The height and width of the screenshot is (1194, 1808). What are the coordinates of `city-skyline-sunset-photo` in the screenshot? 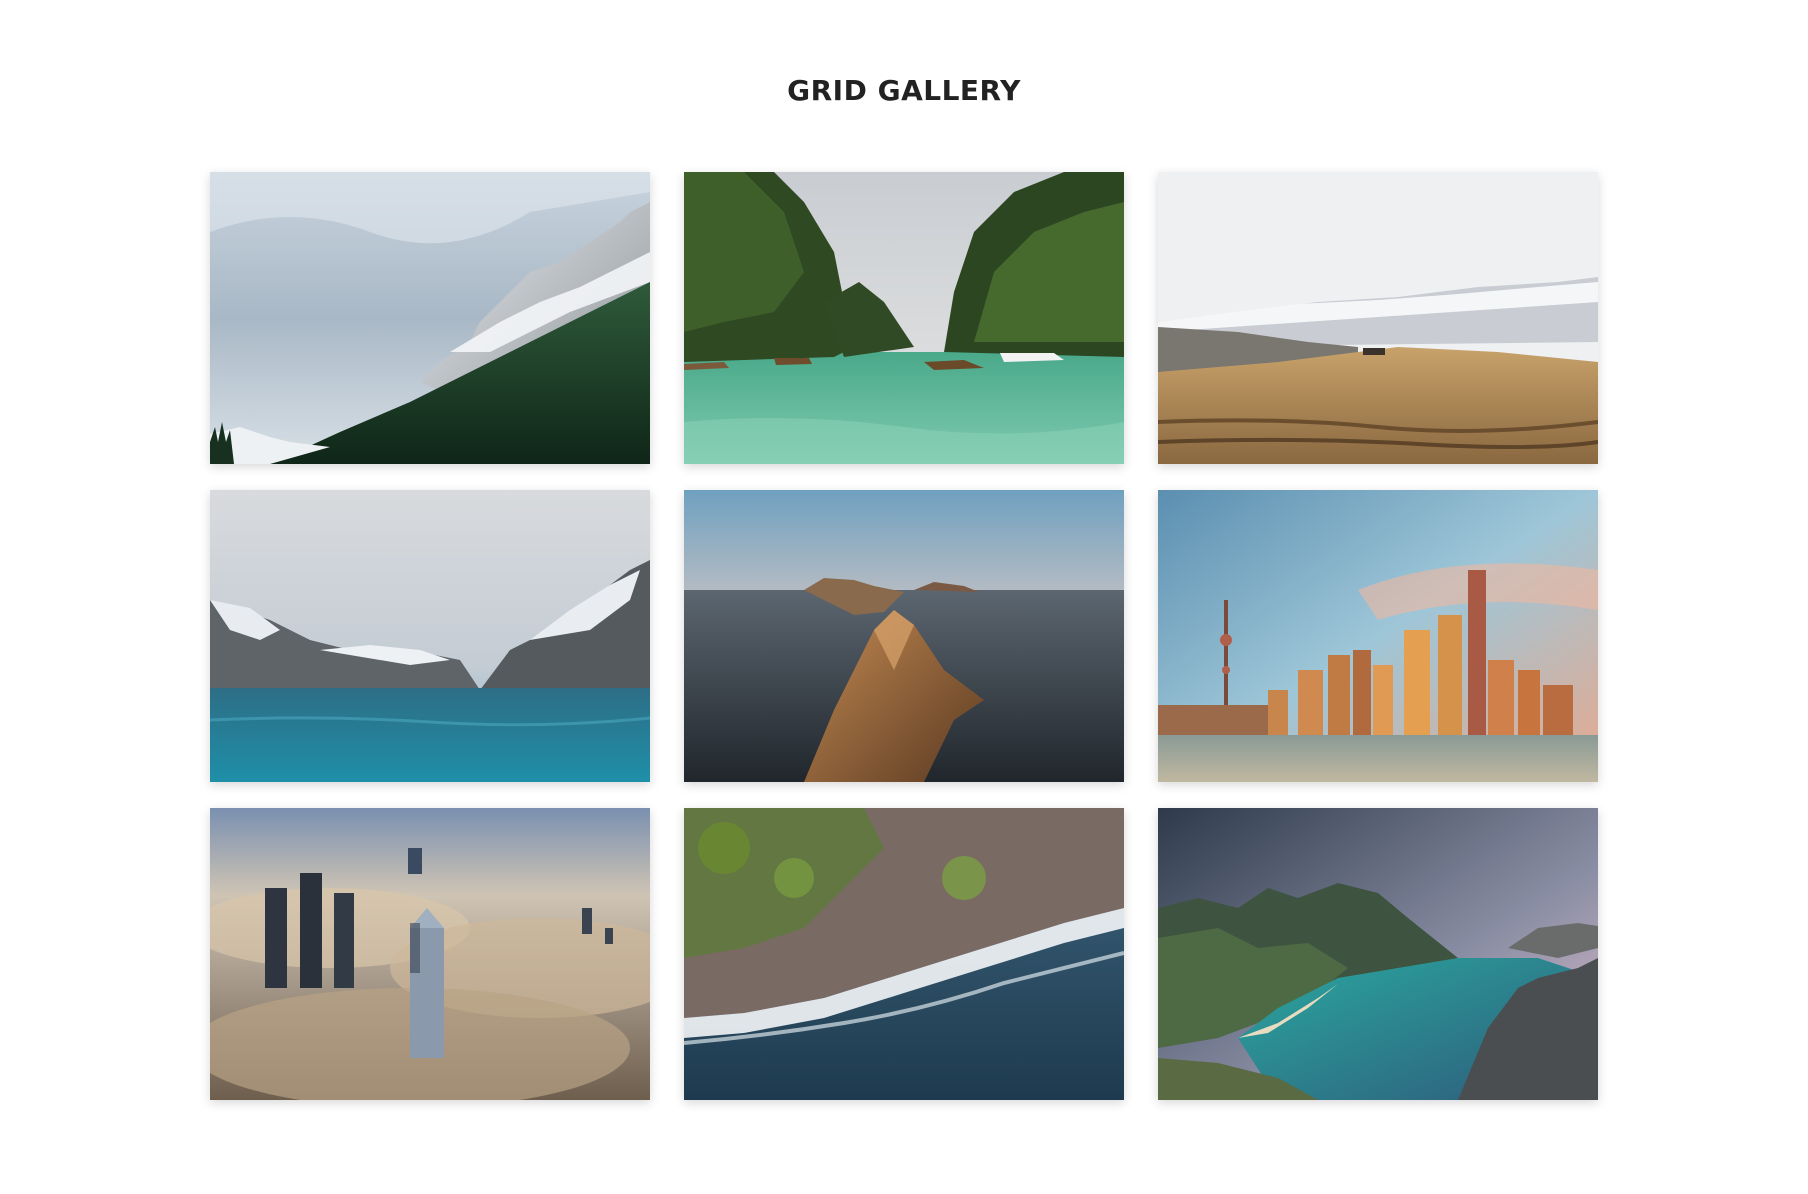 It's located at (1378, 636).